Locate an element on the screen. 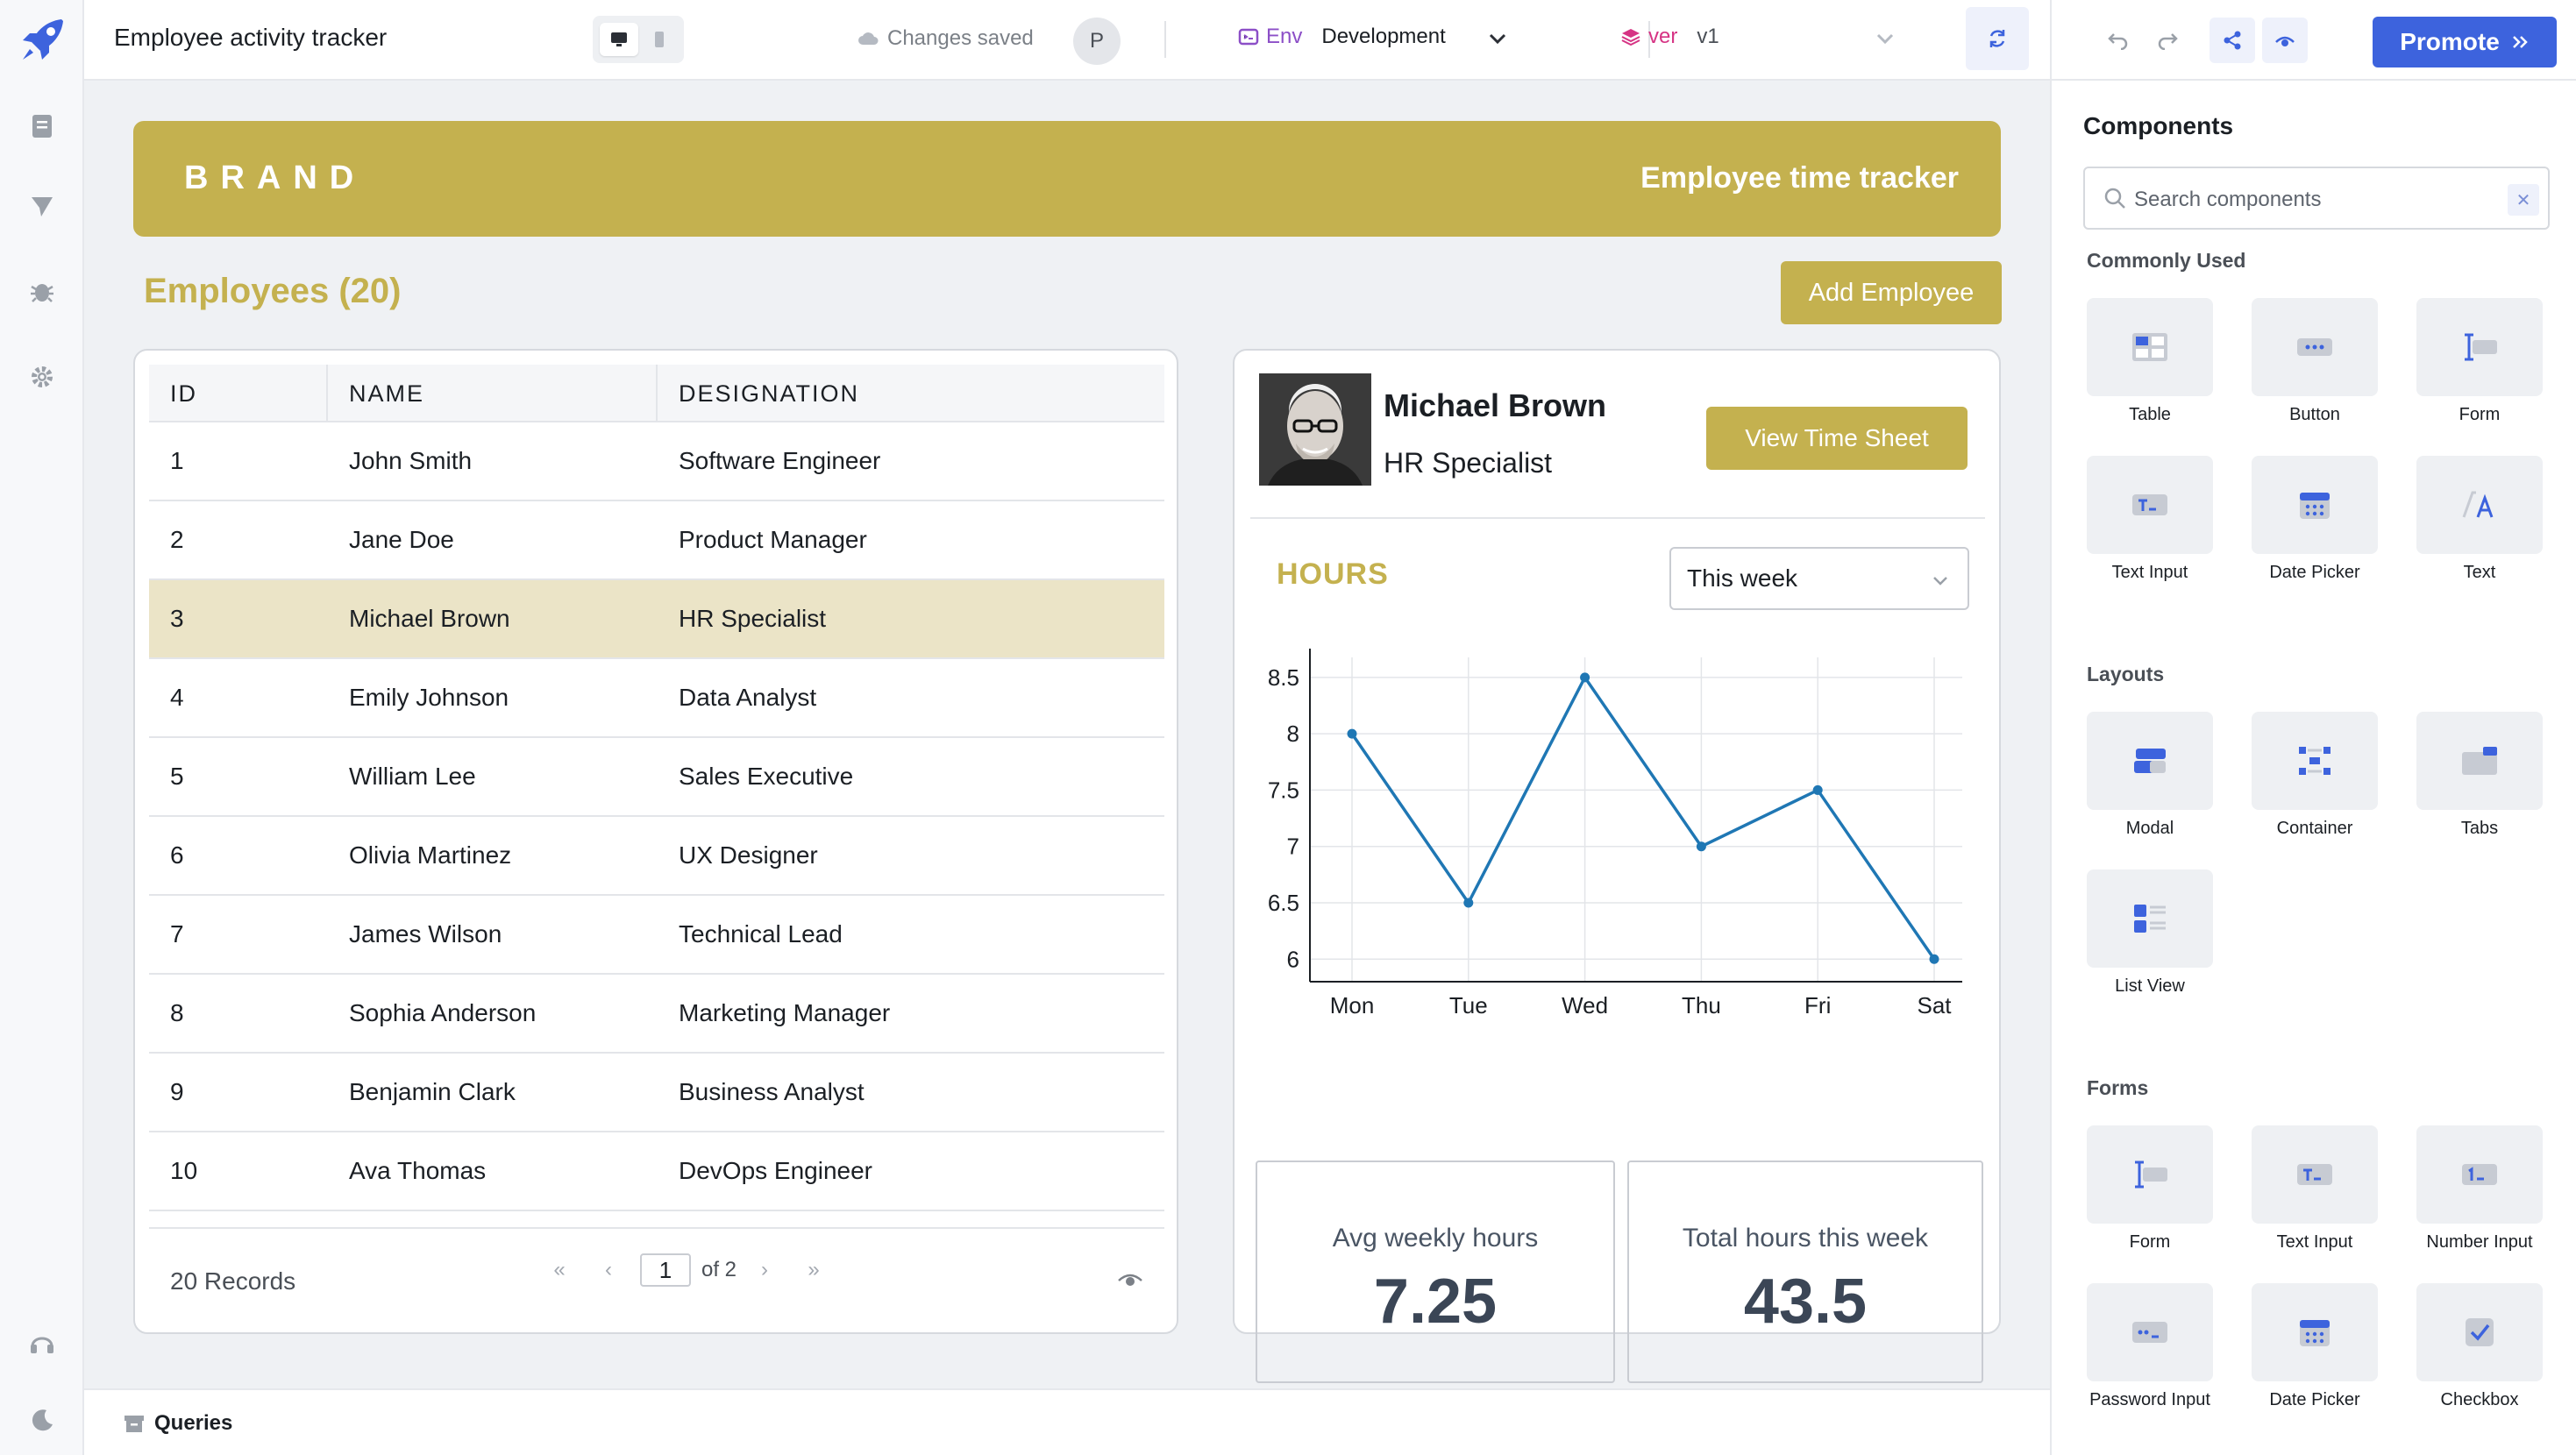 Image resolution: width=2576 pixels, height=1455 pixels. section-layouts: Layouts is located at coordinates (2126, 674).